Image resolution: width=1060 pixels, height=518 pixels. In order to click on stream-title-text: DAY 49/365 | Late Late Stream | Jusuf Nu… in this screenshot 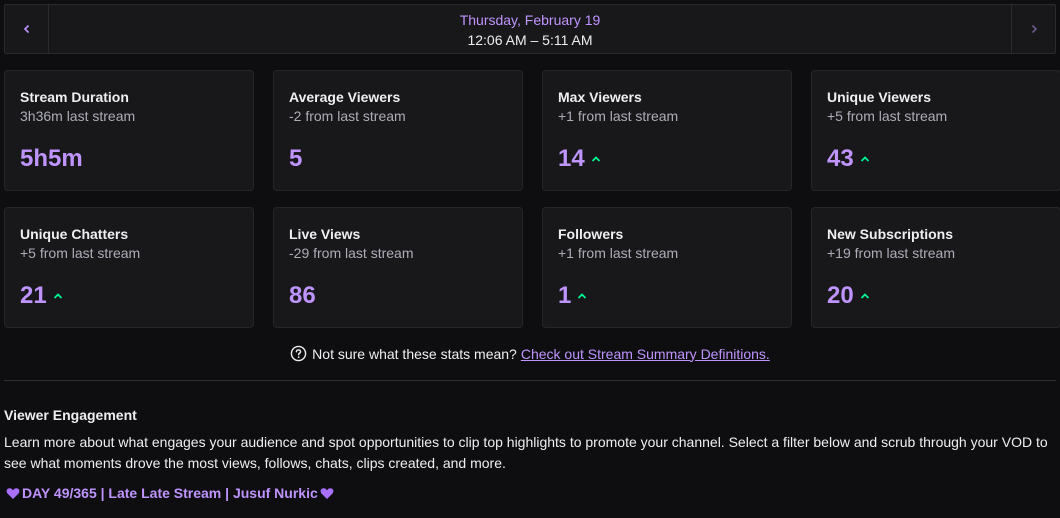, I will do `click(170, 493)`.